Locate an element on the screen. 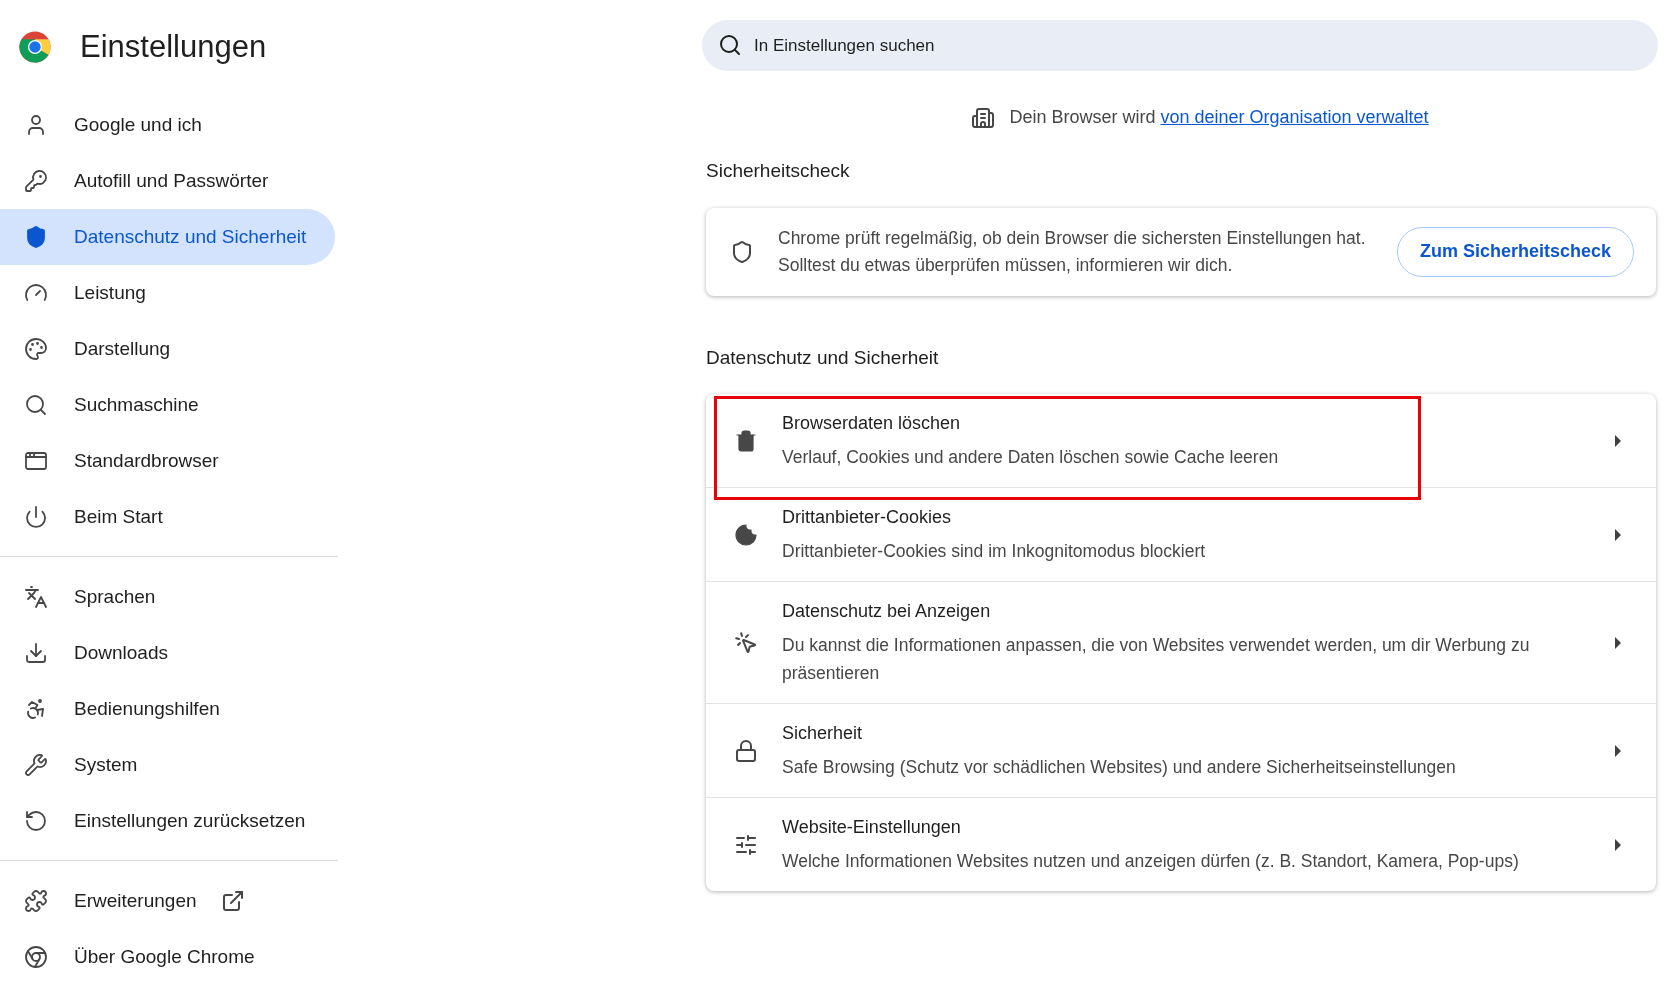  external-link-icon is located at coordinates (232, 901).